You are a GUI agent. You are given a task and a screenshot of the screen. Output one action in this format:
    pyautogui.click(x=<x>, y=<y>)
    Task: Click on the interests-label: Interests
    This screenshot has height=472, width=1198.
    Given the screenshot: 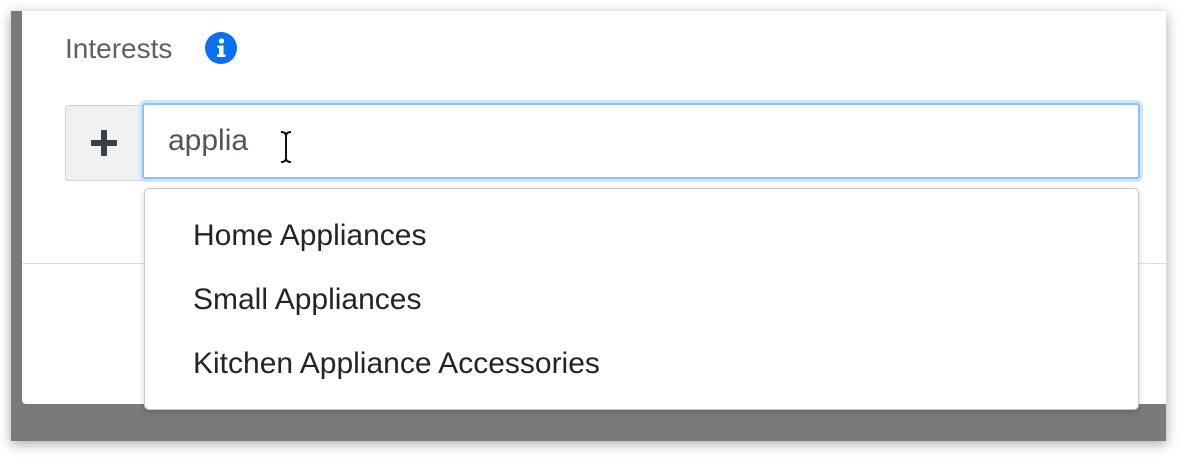 What is the action you would take?
    pyautogui.click(x=119, y=48)
    